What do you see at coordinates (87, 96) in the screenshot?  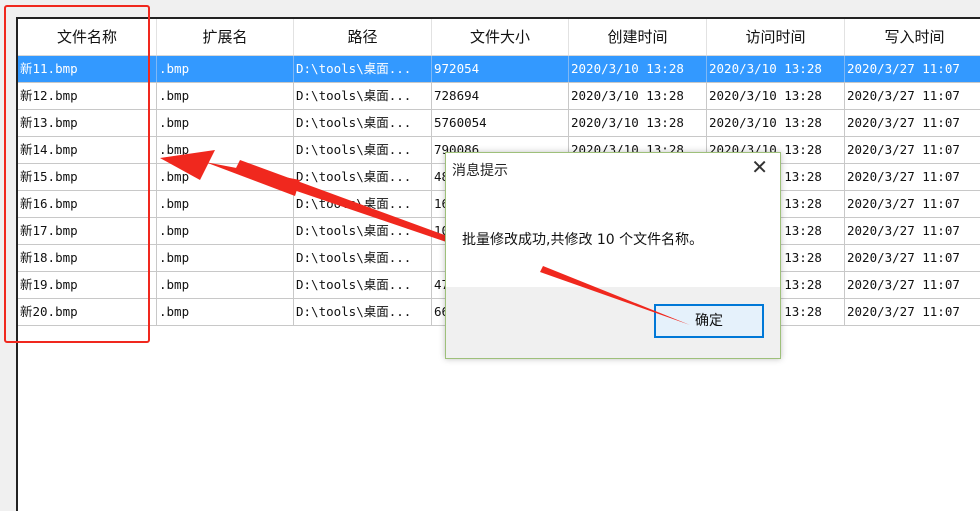 I see `table-cell: 新12.bmp` at bounding box center [87, 96].